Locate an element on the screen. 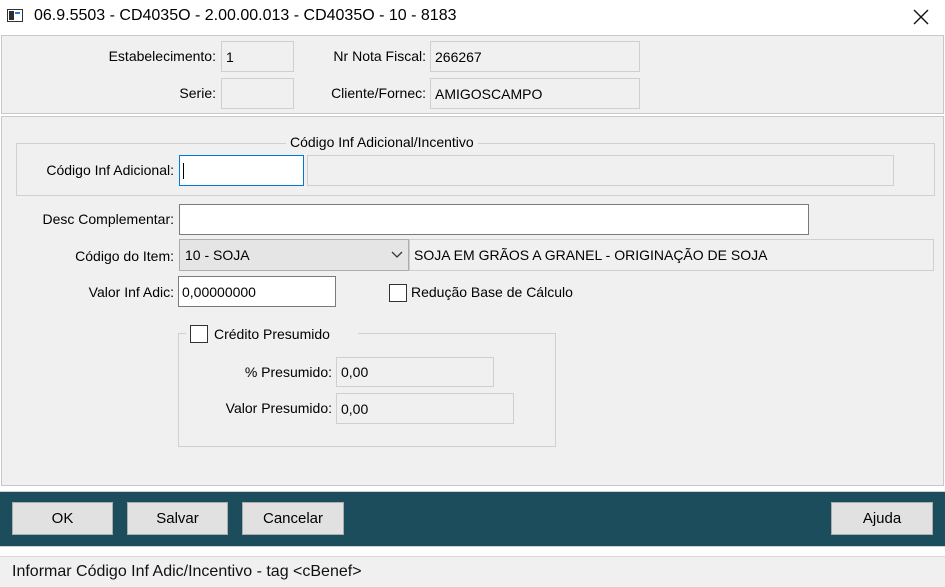 Image resolution: width=945 pixels, height=587 pixels. reducao-label: Redução Base de Cálculo is located at coordinates (492, 292).